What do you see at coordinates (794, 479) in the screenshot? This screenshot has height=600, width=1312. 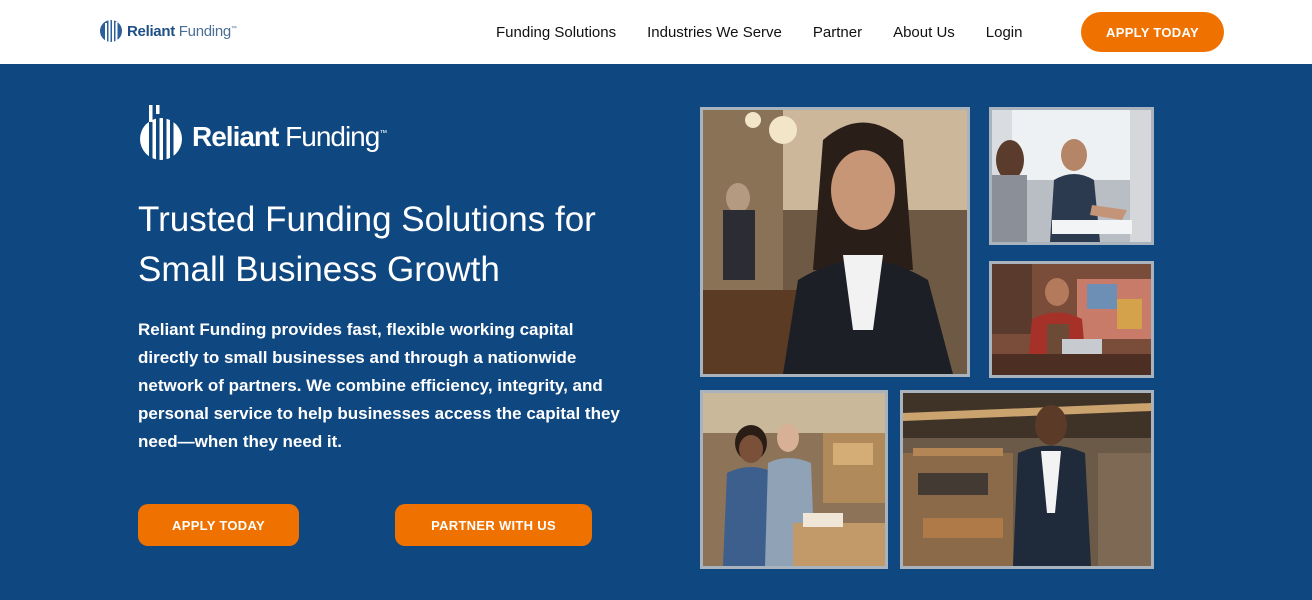 I see `photo-couple-warehouse` at bounding box center [794, 479].